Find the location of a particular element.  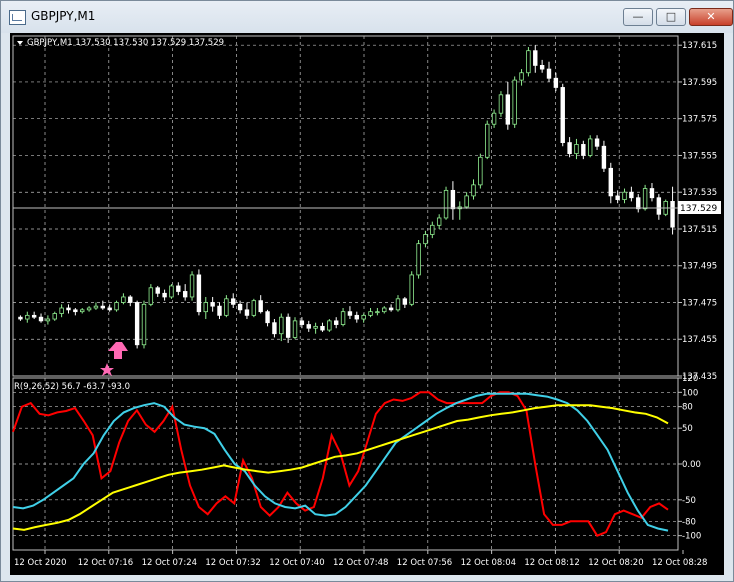

chart-header-dropdown-icon is located at coordinates (20, 43).